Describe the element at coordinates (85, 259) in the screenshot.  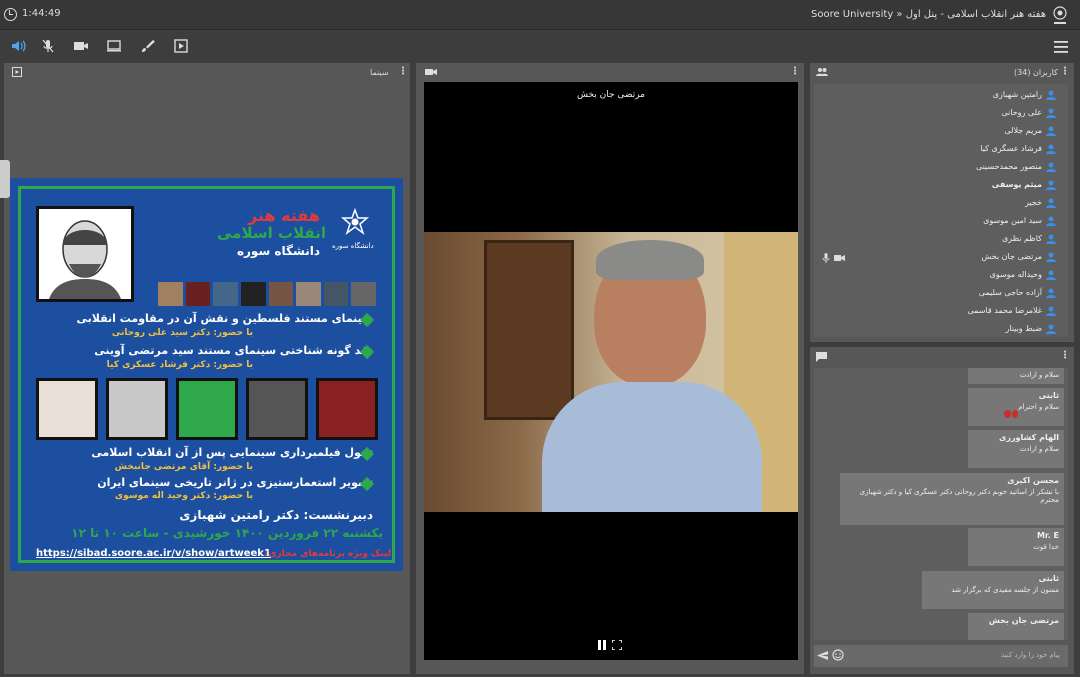
I see `portrait-sketch-icon` at that location.